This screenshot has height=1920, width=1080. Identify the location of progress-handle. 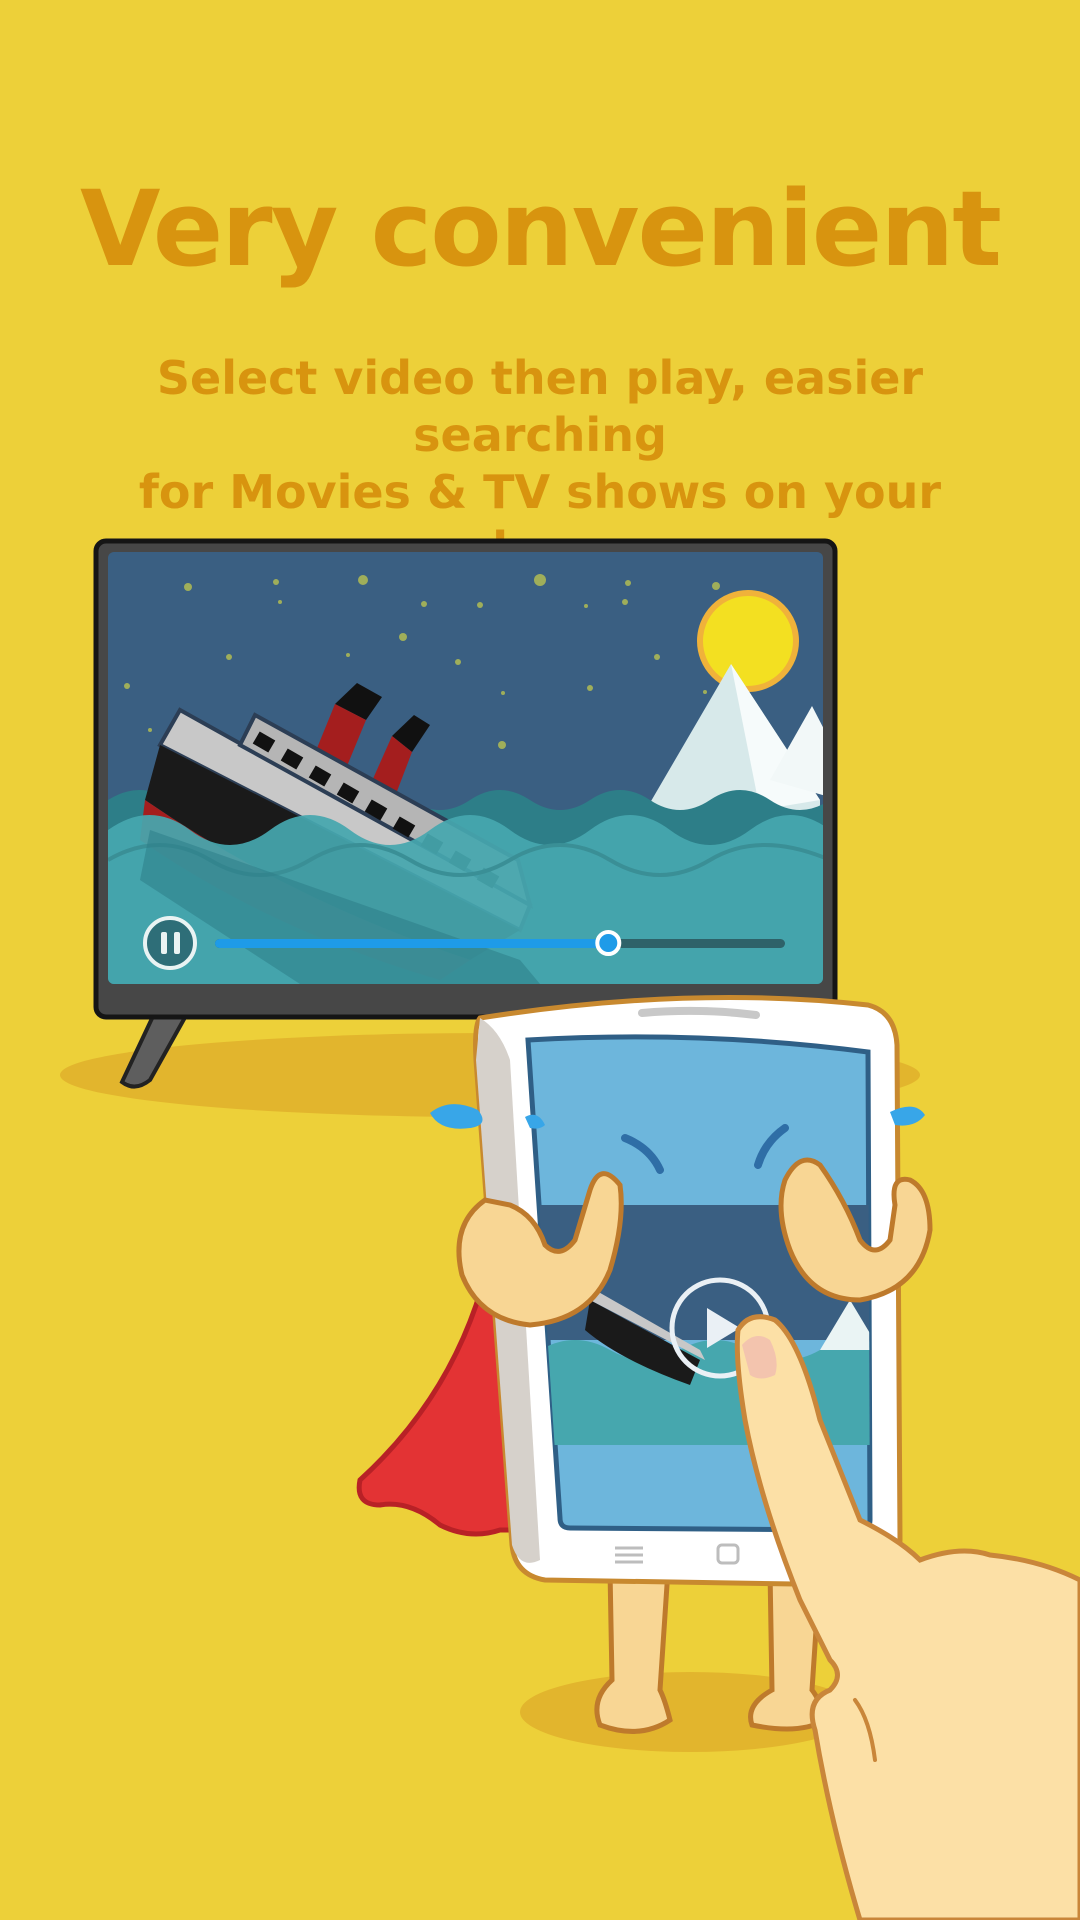
(608, 943).